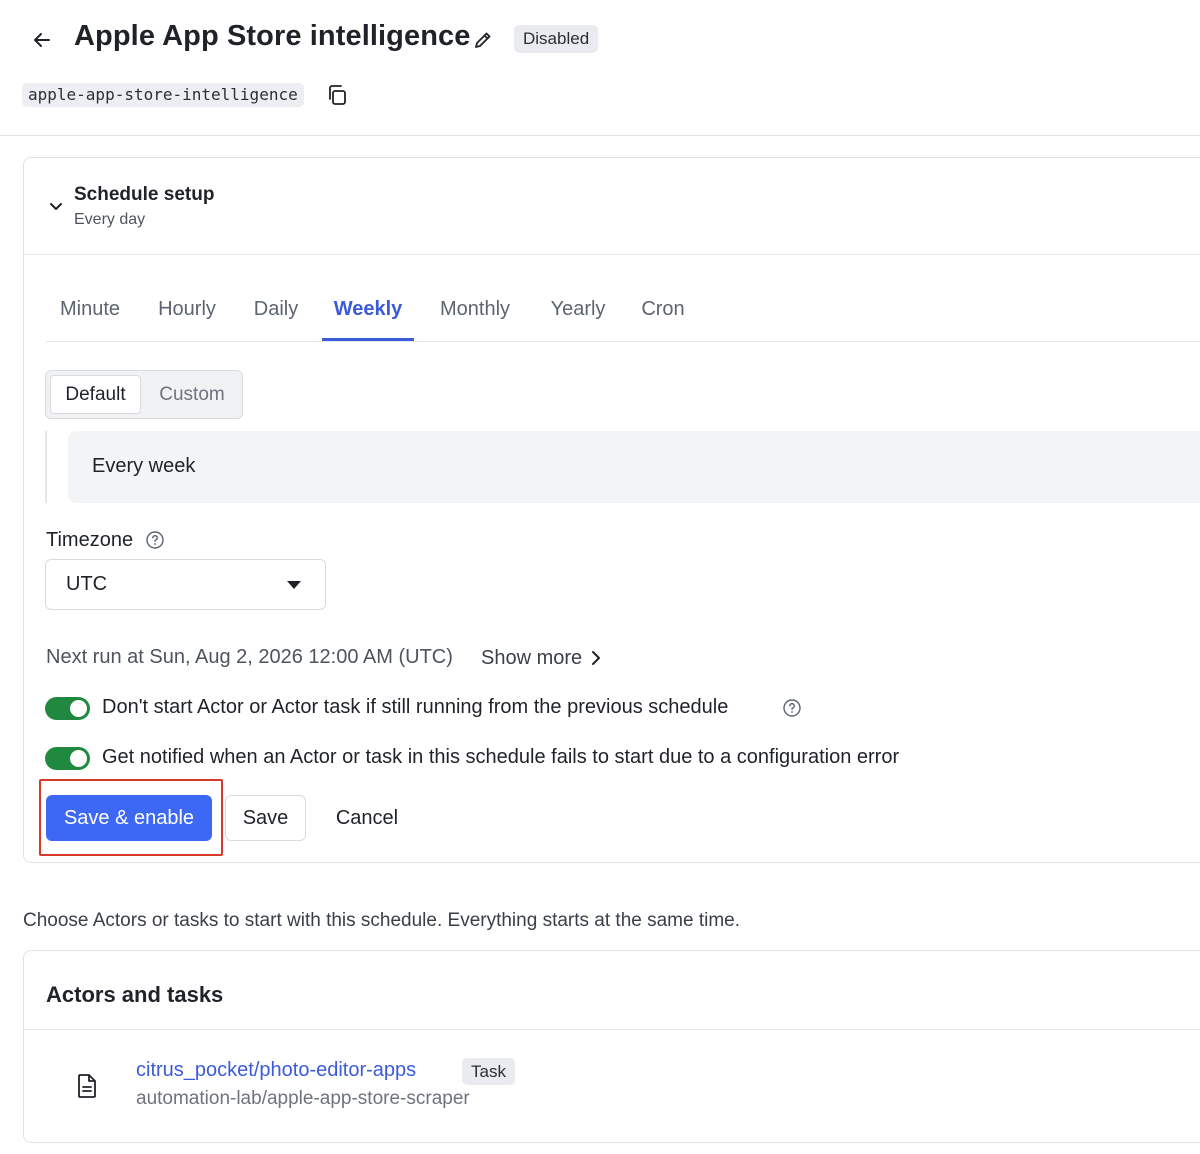 The width and height of the screenshot is (1200, 1154). What do you see at coordinates (135, 994) in the screenshot?
I see `actors-card-title: Actors and tasks` at bounding box center [135, 994].